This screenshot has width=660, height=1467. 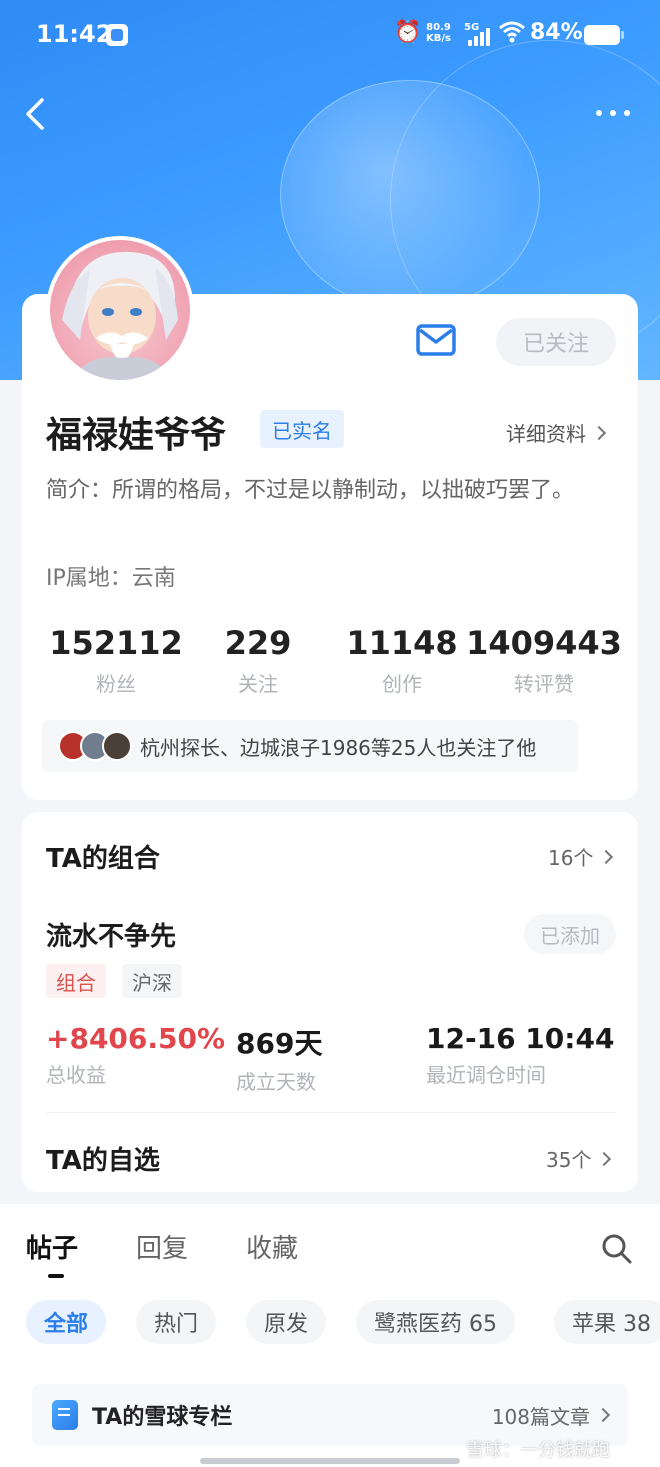 I want to click on chevron-left-icon, so click(x=35, y=114).